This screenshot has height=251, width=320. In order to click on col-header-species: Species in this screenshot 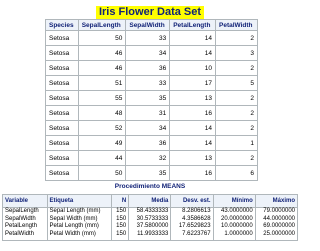, I will do `click(62, 25)`.